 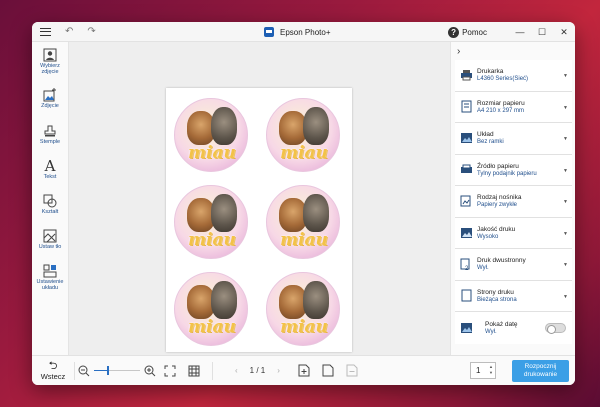 What do you see at coordinates (278, 370) in the screenshot?
I see `next-page-button: ›` at bounding box center [278, 370].